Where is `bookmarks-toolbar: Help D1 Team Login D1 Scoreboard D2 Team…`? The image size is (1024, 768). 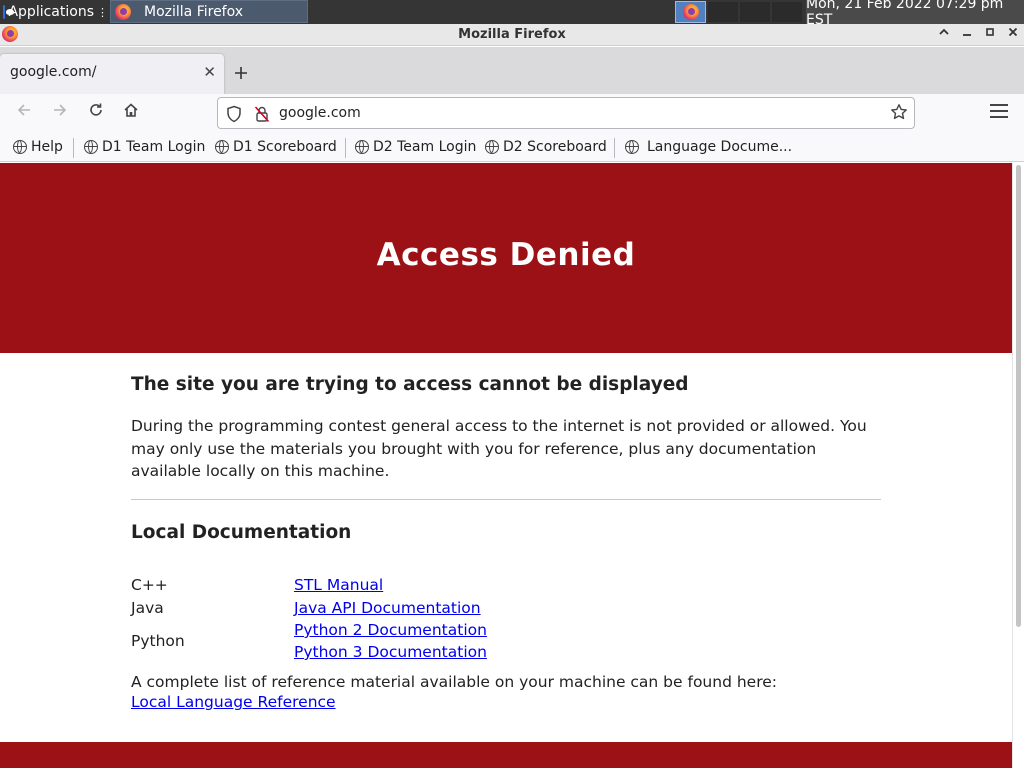 bookmarks-toolbar: Help D1 Team Login D1 Scoreboard D2 Team… is located at coordinates (512, 147).